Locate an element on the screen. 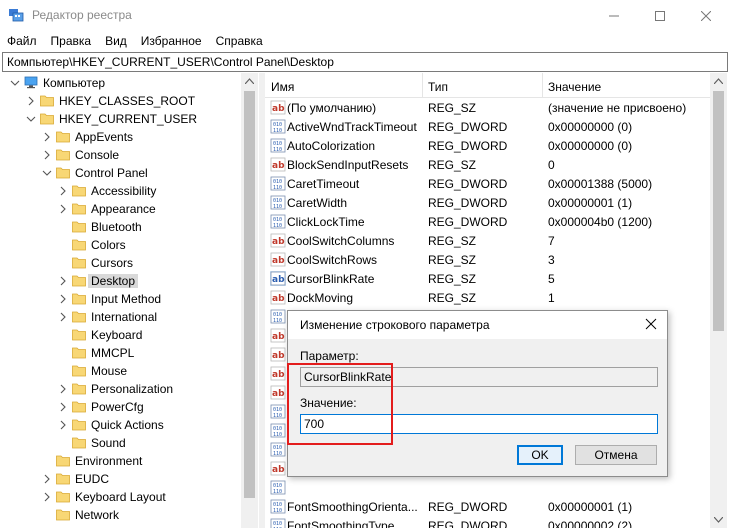  close-icon is located at coordinates (651, 324).